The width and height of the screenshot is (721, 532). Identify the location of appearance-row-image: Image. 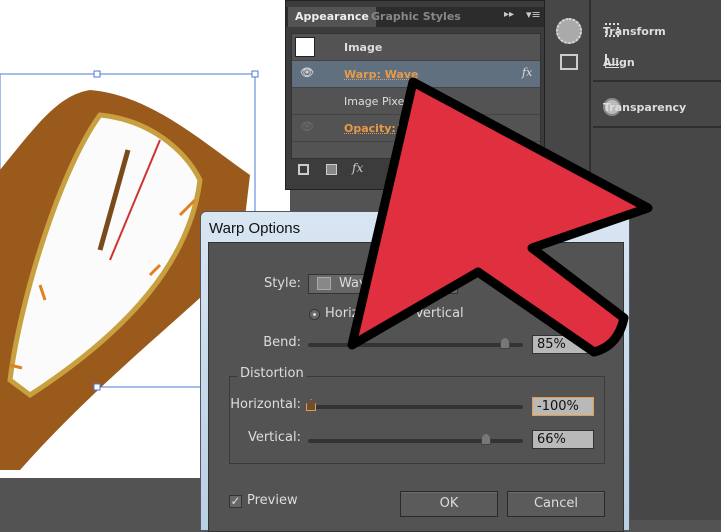
(416, 47).